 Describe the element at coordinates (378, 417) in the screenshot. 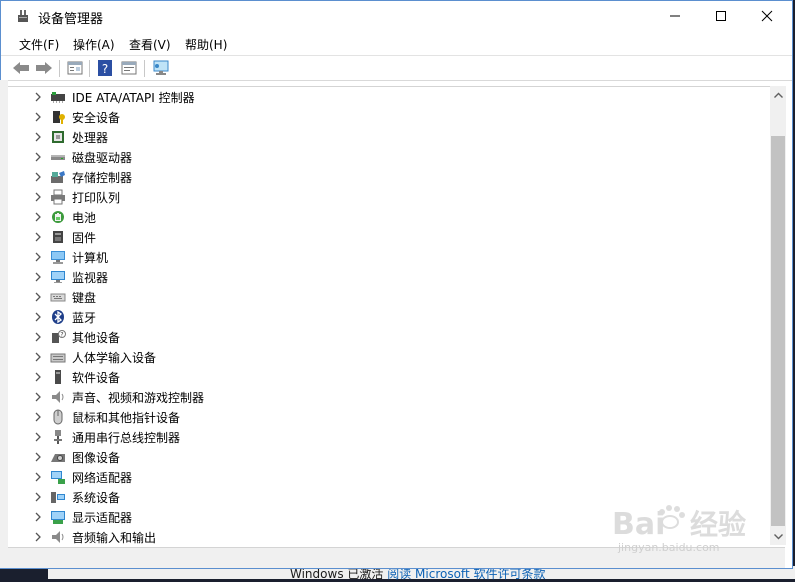

I see `device-category-mouse: 鼠标和其他指针设备` at that location.